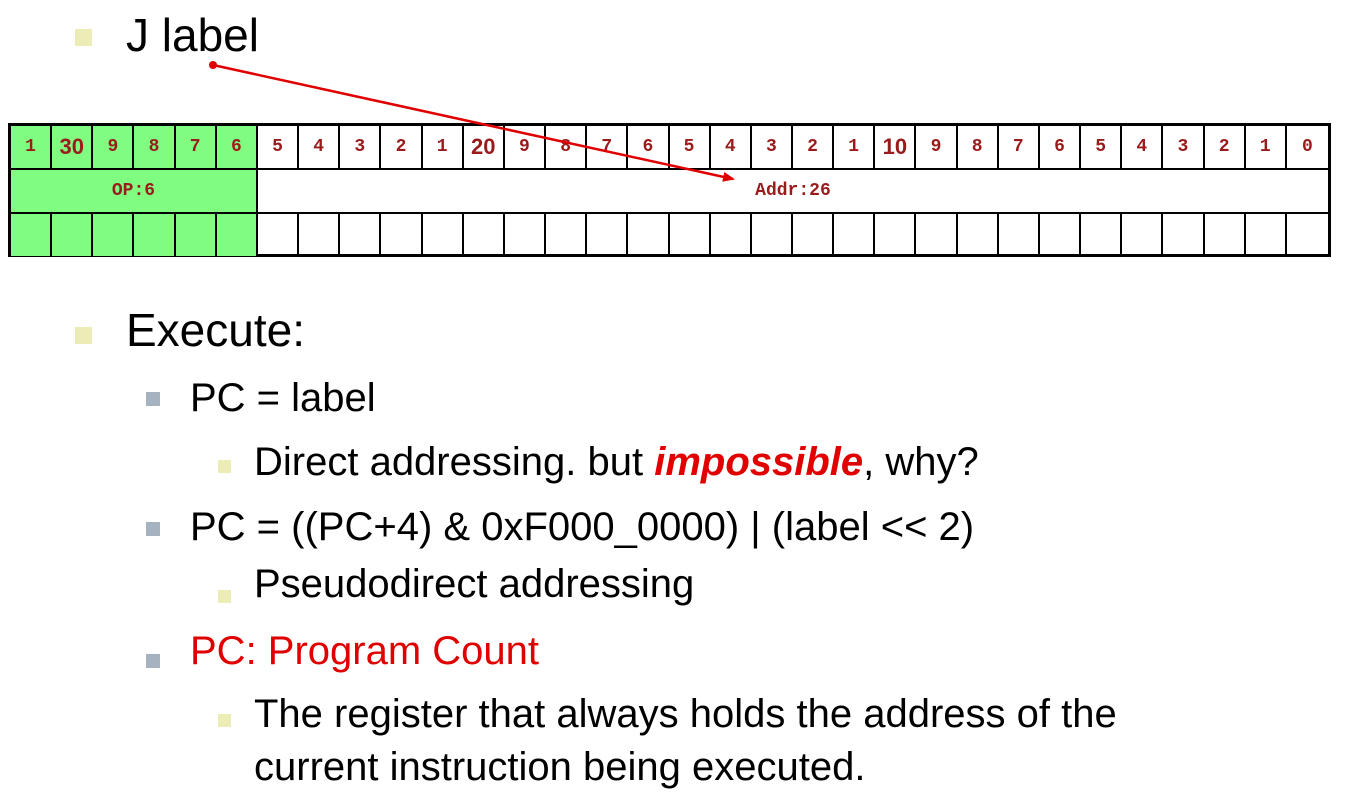  I want to click on note-text: Direct addressing. but, so click(454, 462).